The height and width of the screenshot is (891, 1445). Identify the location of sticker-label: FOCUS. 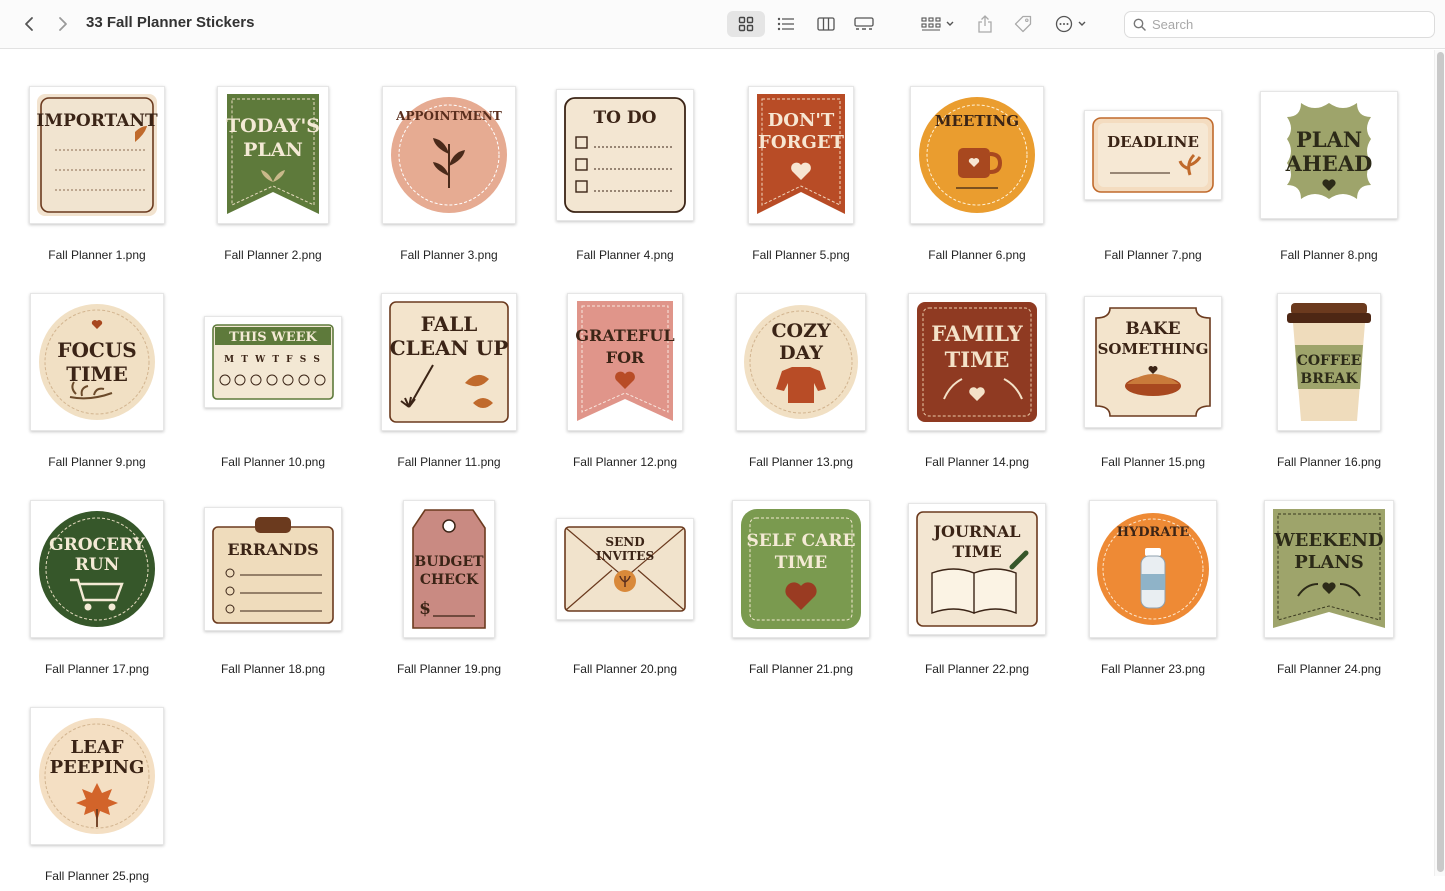
(96, 350).